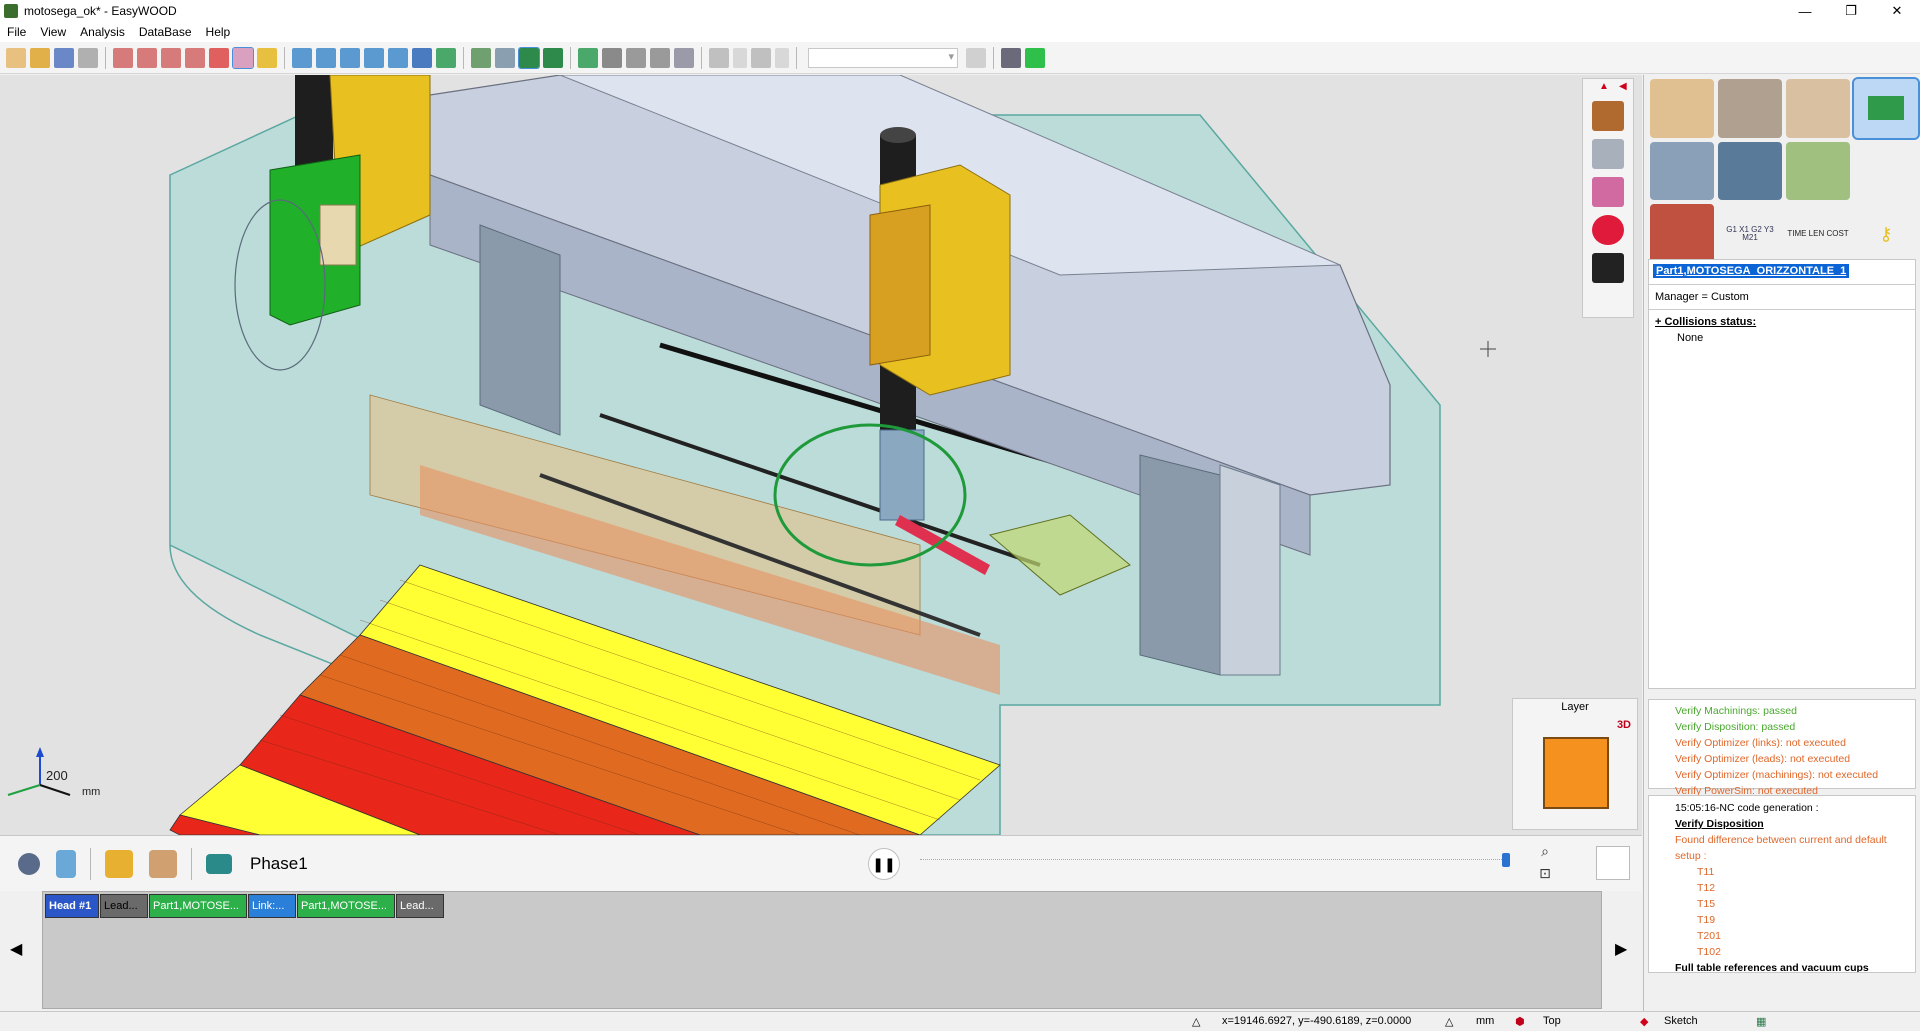 The image size is (1920, 1031). What do you see at coordinates (243, 57) in the screenshot?
I see `measure-icon` at bounding box center [243, 57].